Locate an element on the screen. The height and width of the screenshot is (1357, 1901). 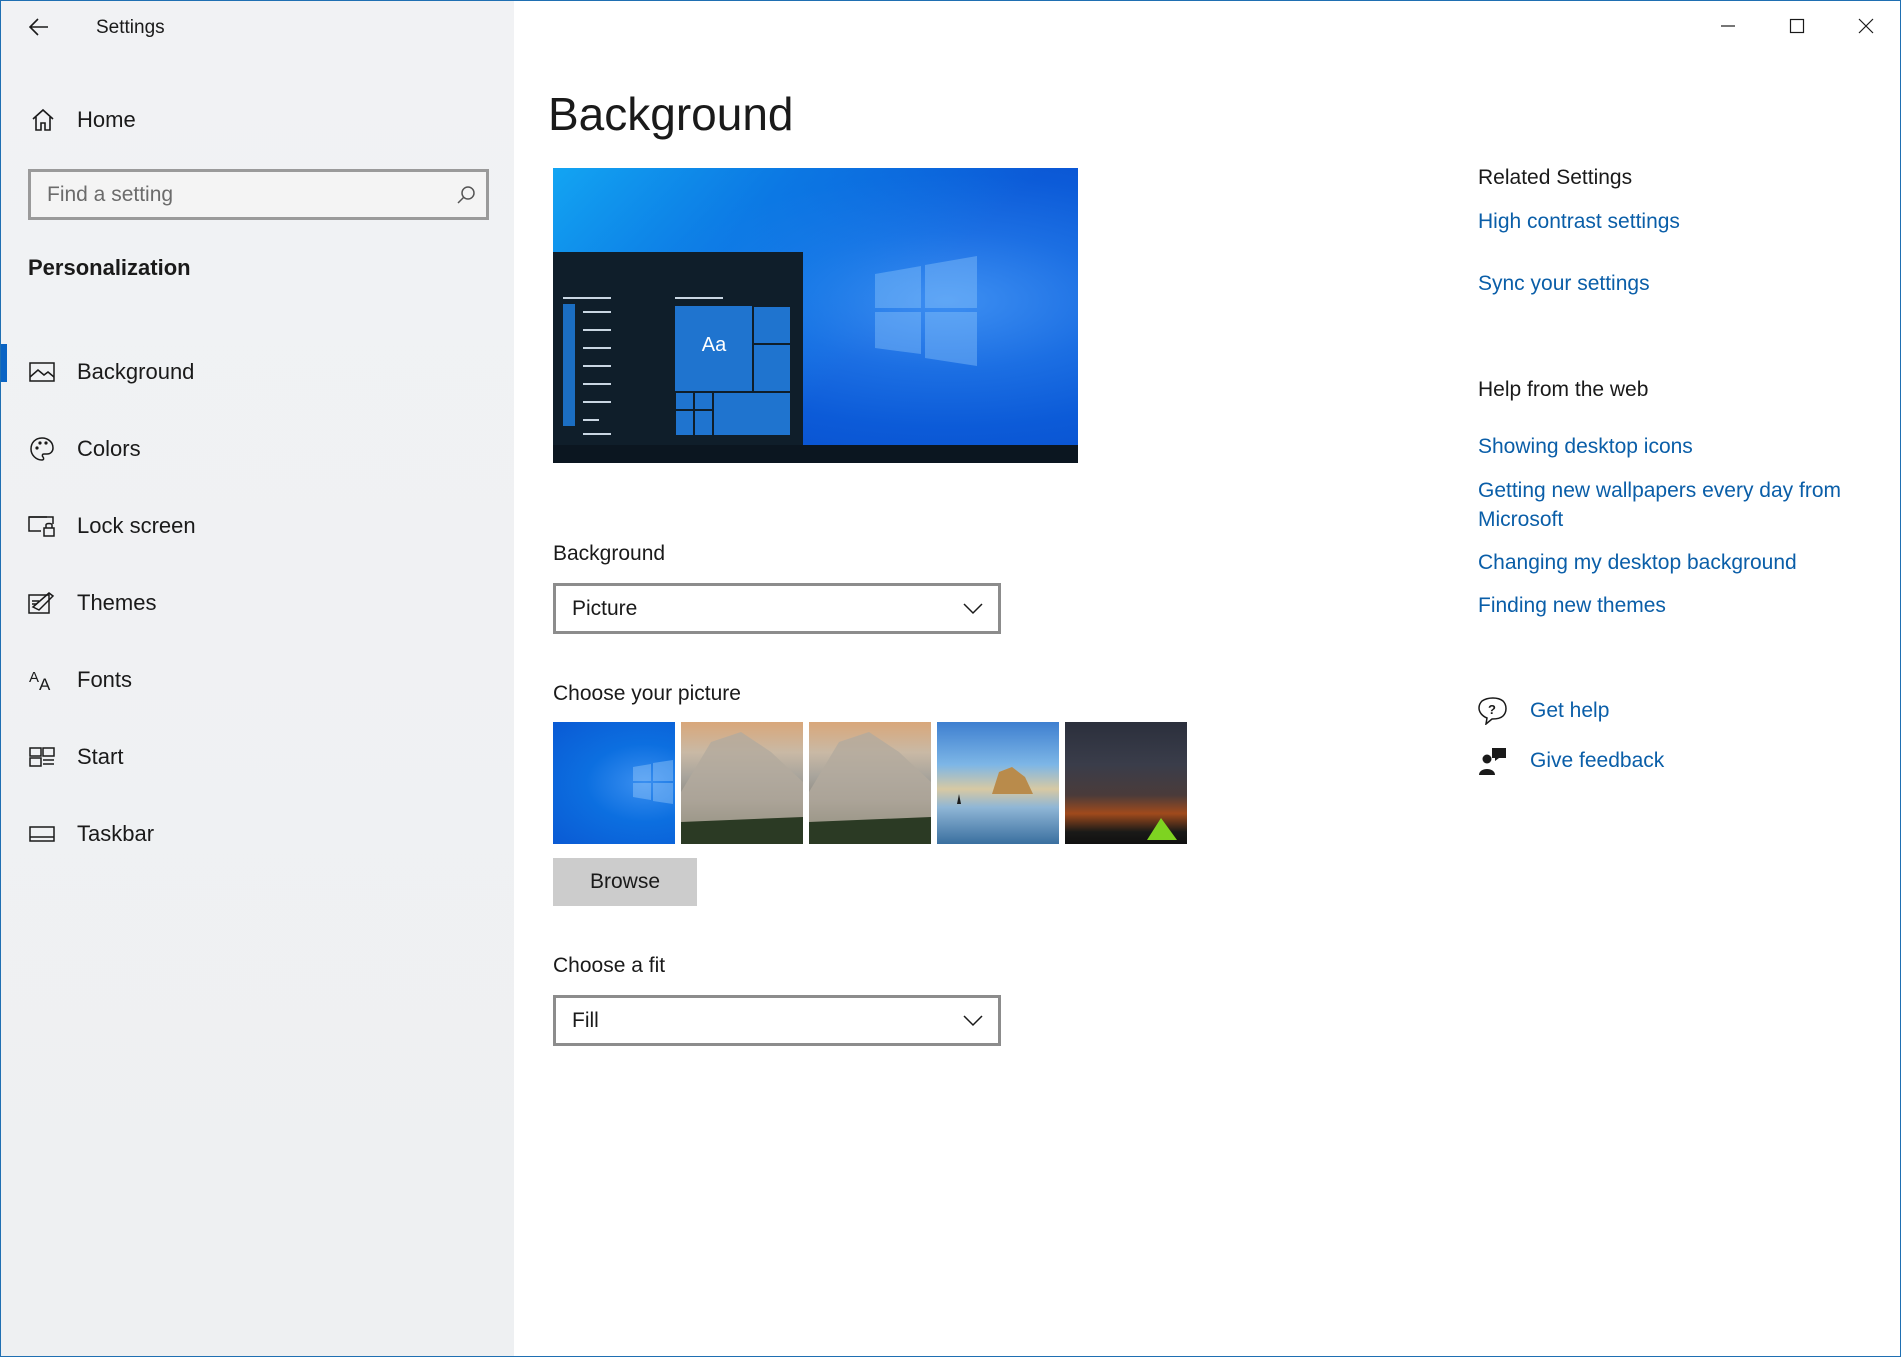
minimize-icon is located at coordinates (1727, 26).